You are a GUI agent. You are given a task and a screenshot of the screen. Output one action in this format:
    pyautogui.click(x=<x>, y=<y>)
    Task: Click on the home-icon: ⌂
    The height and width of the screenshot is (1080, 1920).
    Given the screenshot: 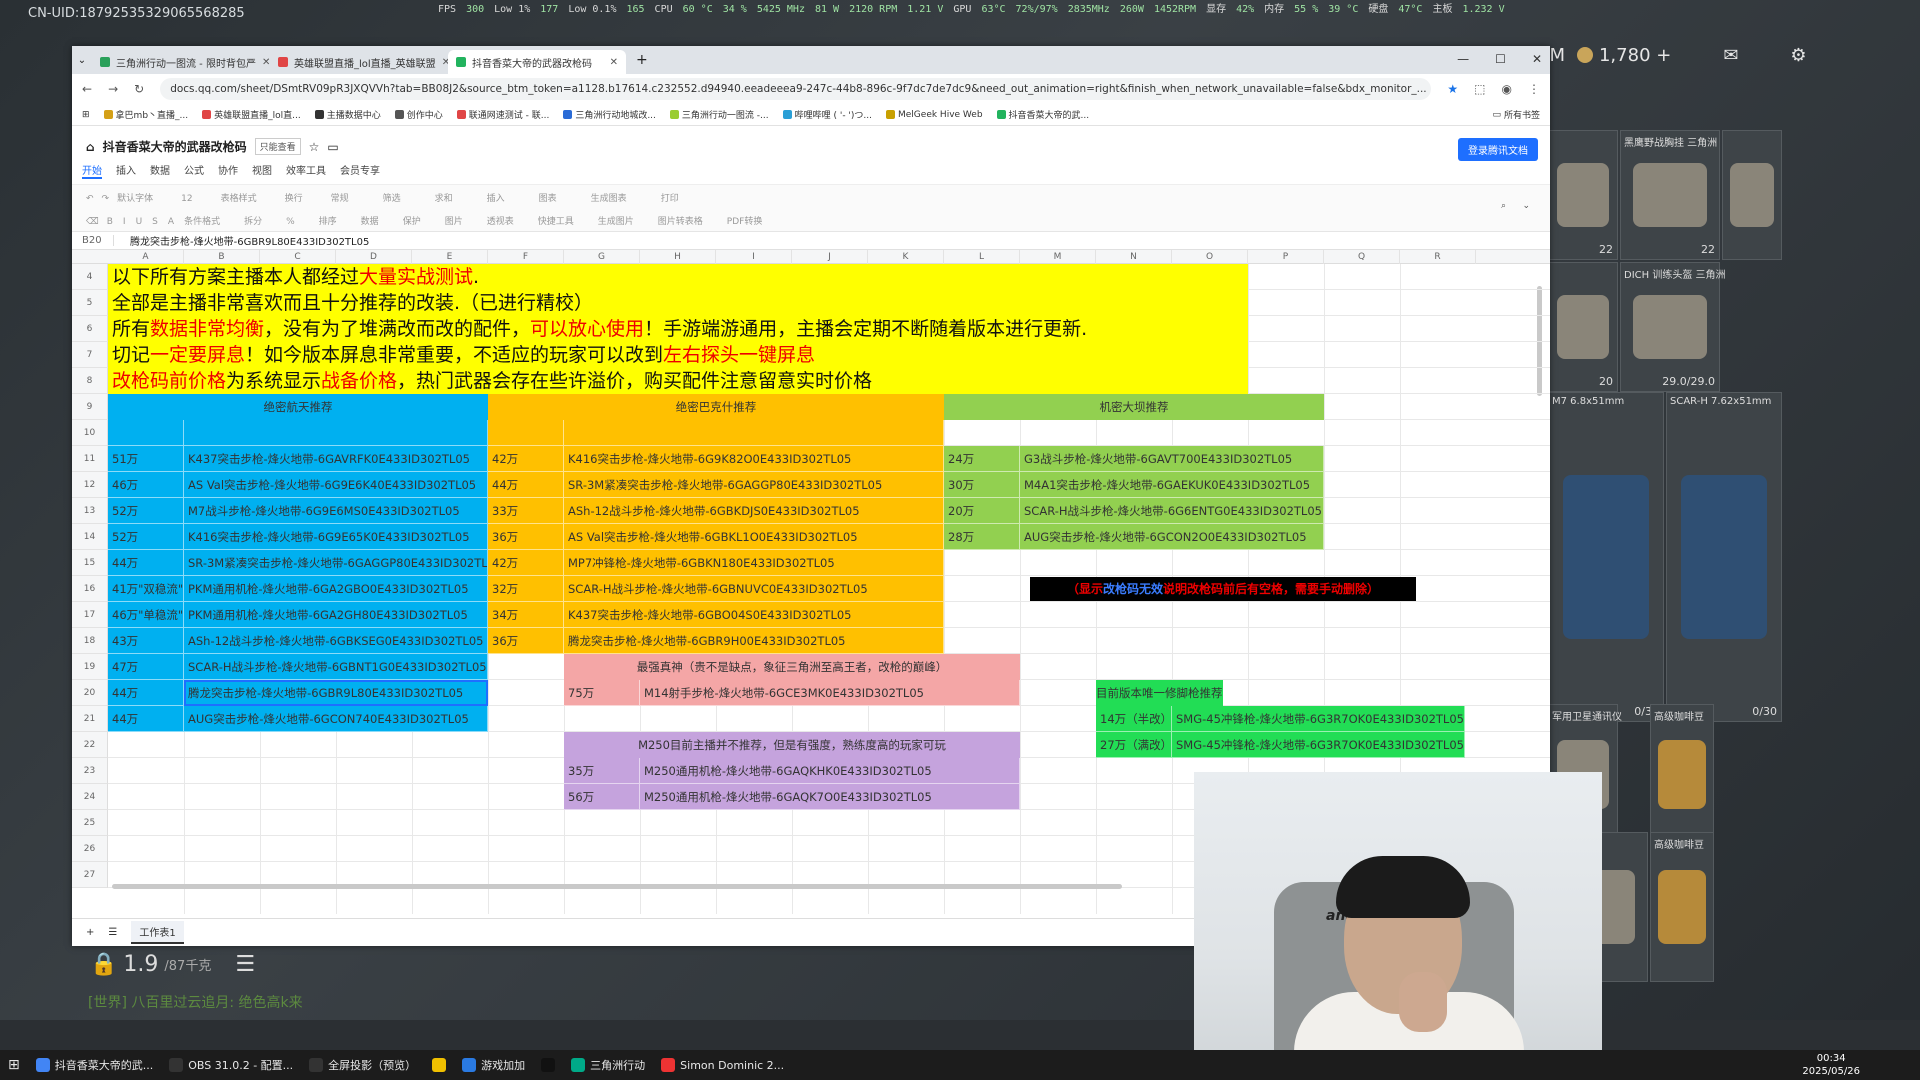 What is the action you would take?
    pyautogui.click(x=90, y=147)
    